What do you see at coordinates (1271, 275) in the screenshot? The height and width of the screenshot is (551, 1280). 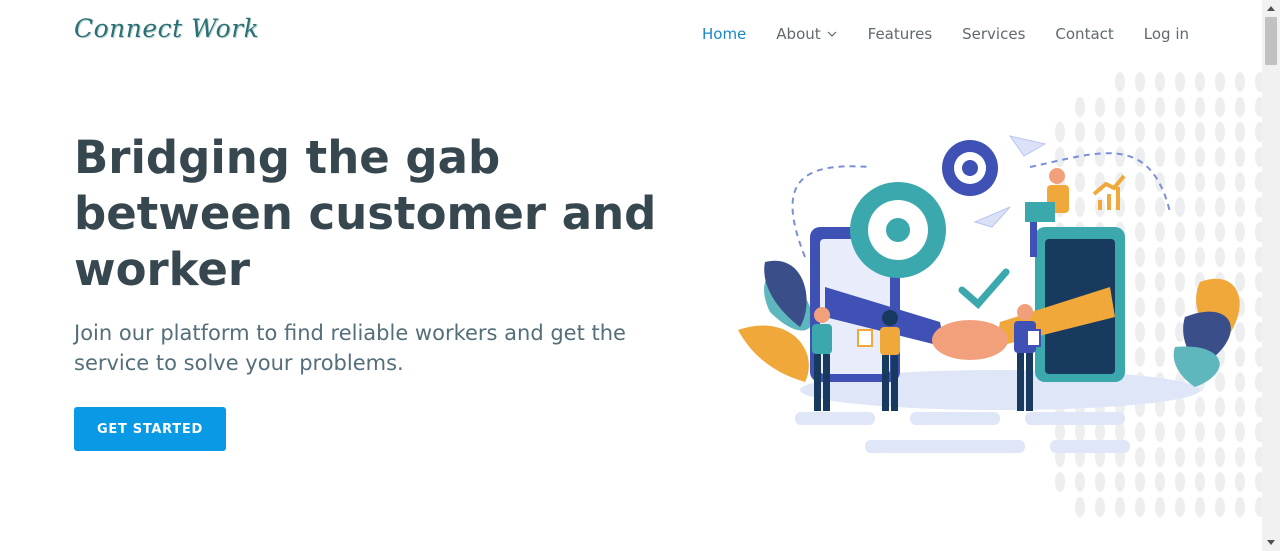 I see `vertical-scrollbar` at bounding box center [1271, 275].